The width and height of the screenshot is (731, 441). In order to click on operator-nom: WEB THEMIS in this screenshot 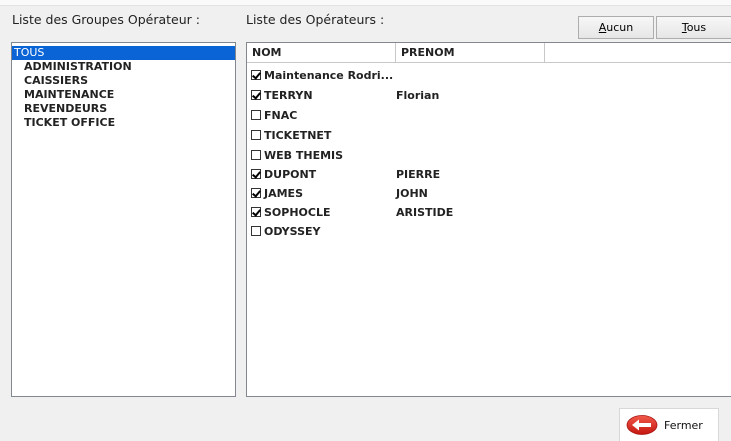, I will do `click(304, 155)`.